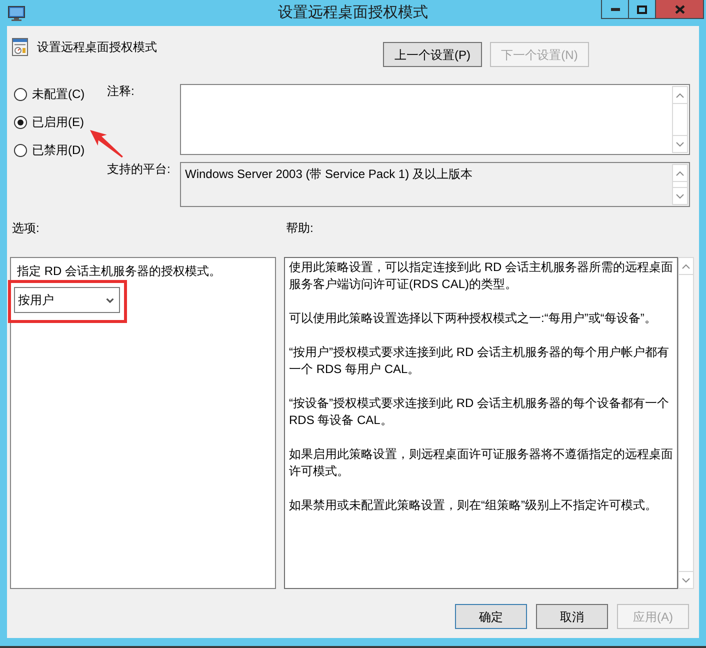 Image resolution: width=706 pixels, height=648 pixels. What do you see at coordinates (97, 47) in the screenshot?
I see `policy-title: 设置远程桌面授权模式` at bounding box center [97, 47].